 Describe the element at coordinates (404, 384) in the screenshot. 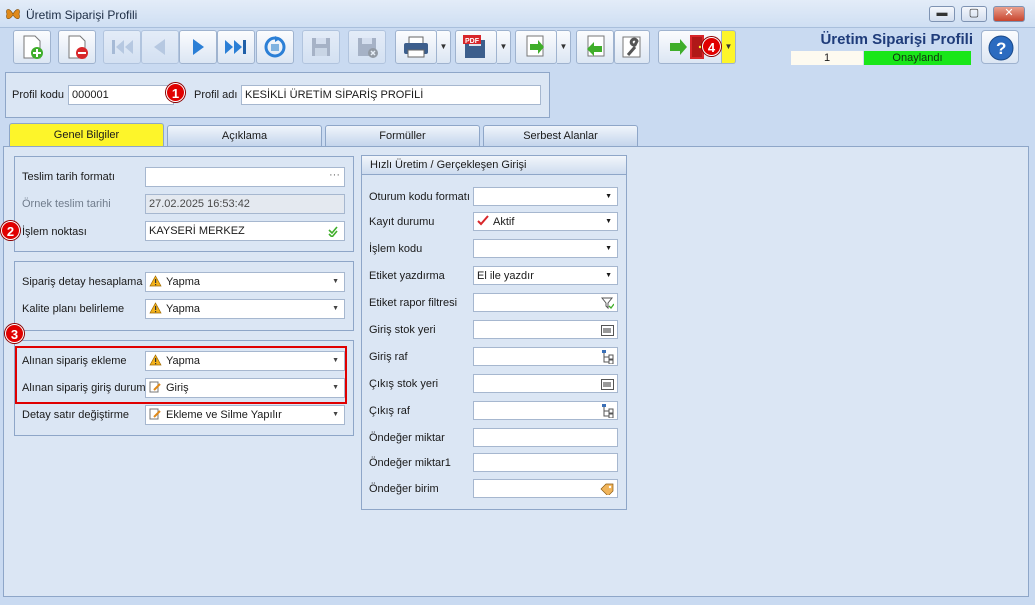

I see `quick-field-7-label: Çıkış stok yeri` at that location.